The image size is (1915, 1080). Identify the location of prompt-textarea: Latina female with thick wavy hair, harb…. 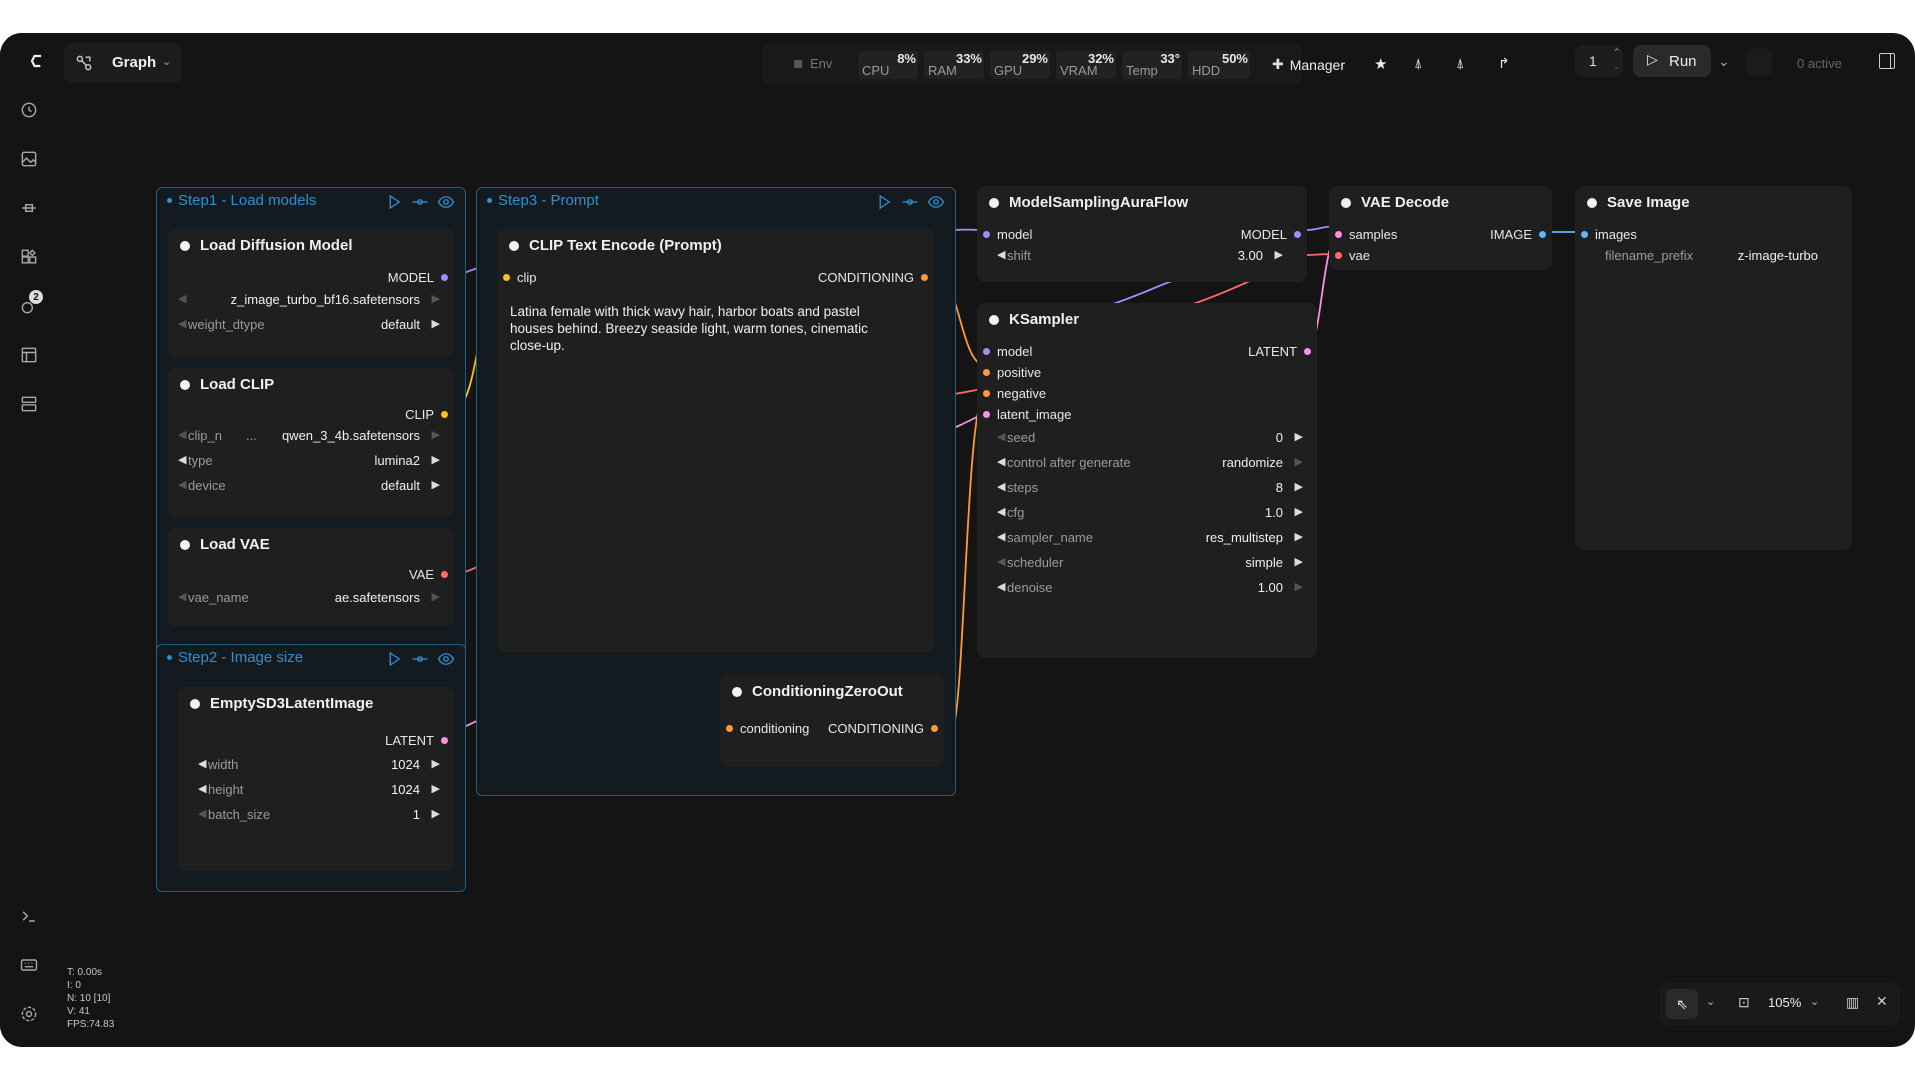
(707, 328).